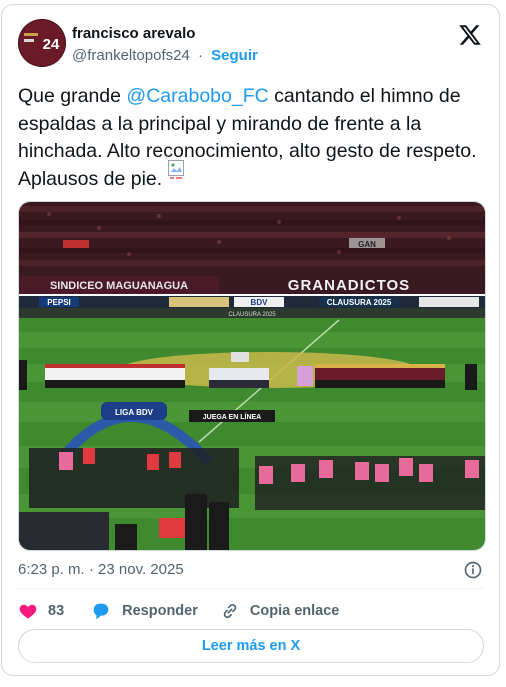 Image resolution: width=506 pixels, height=687 pixels. What do you see at coordinates (72, 96) in the screenshot?
I see `tweet-text-start: Que grande` at bounding box center [72, 96].